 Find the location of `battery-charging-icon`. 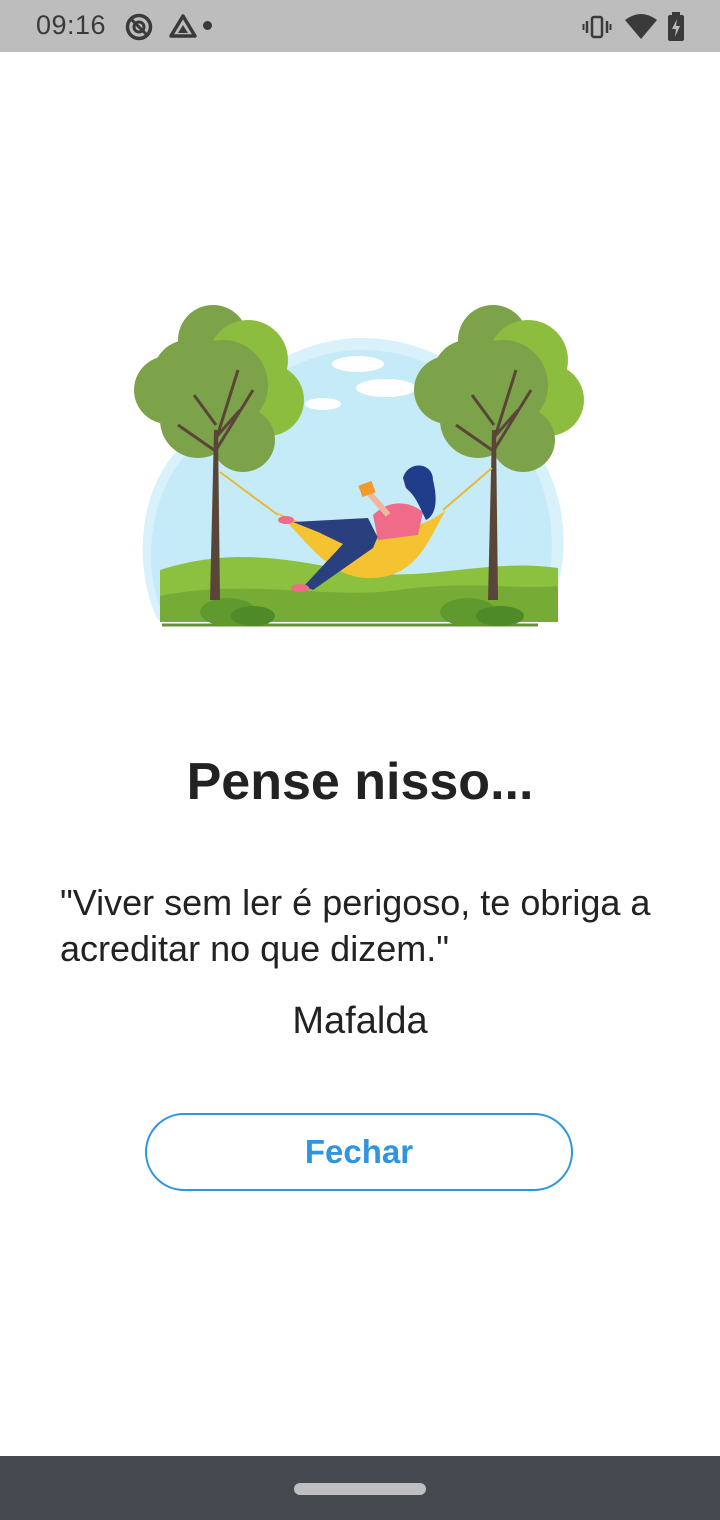

battery-charging-icon is located at coordinates (676, 27).